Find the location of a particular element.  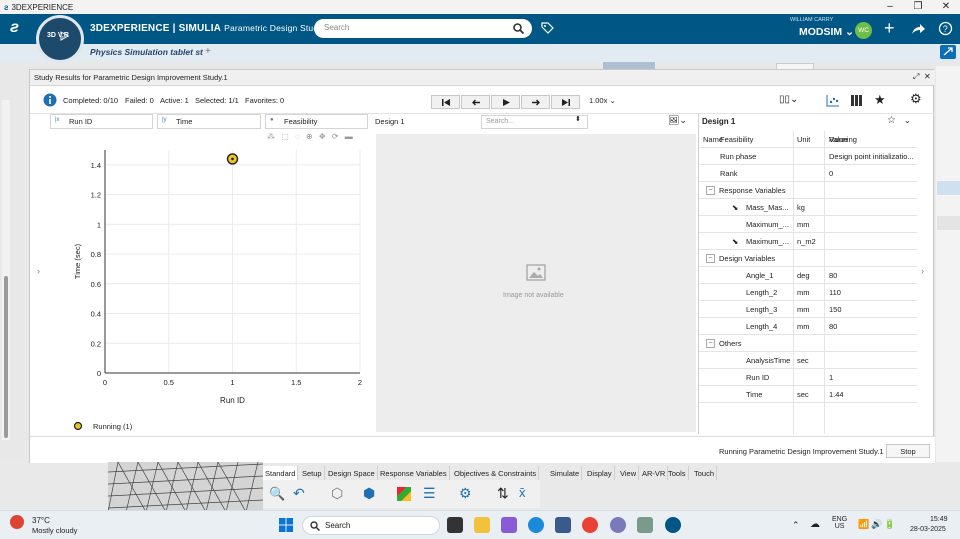

left-scrollbar is located at coordinates (6, 270).